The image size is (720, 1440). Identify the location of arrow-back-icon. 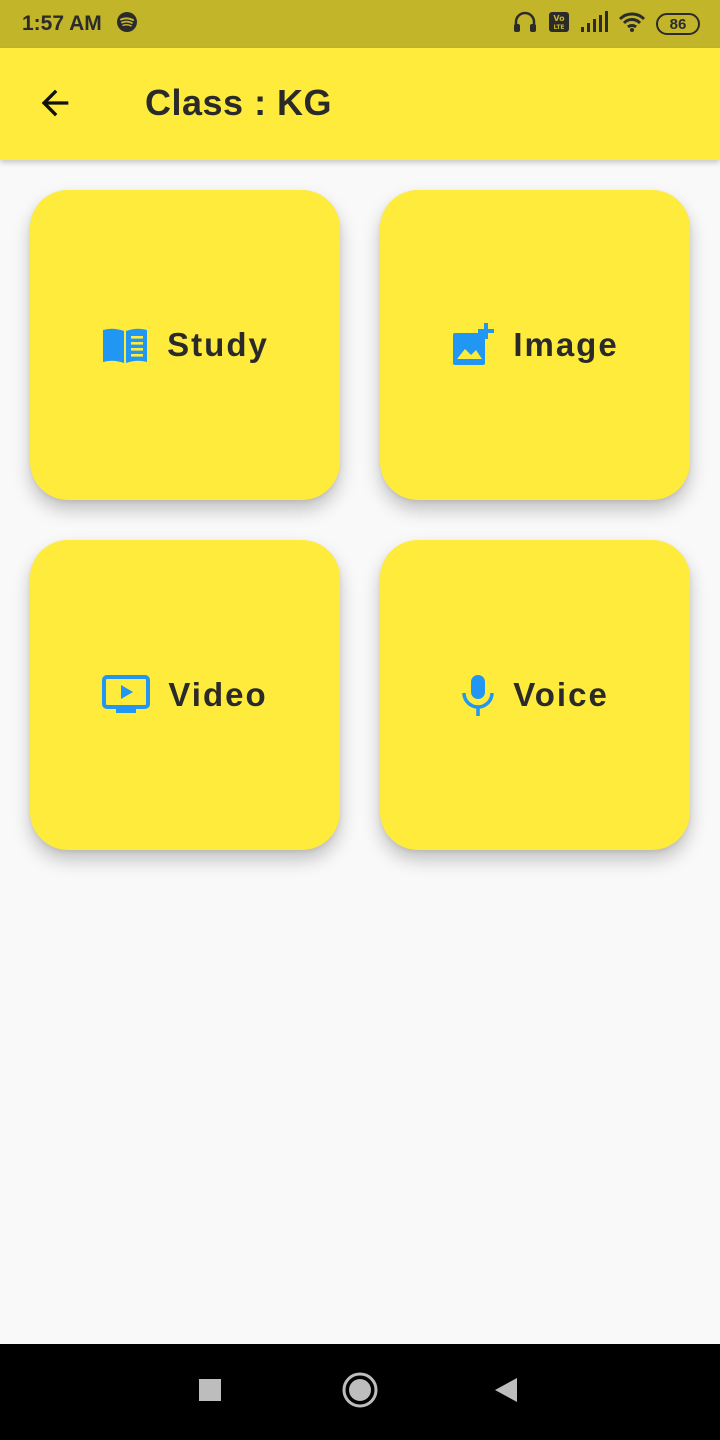
(55, 105).